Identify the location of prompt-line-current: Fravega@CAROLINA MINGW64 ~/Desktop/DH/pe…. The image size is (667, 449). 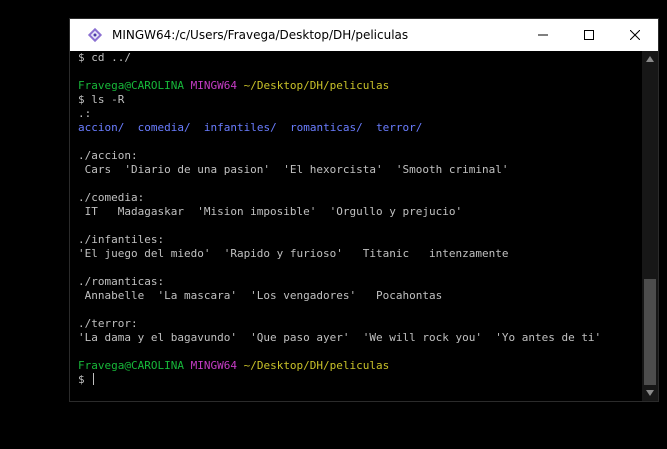
(360, 366).